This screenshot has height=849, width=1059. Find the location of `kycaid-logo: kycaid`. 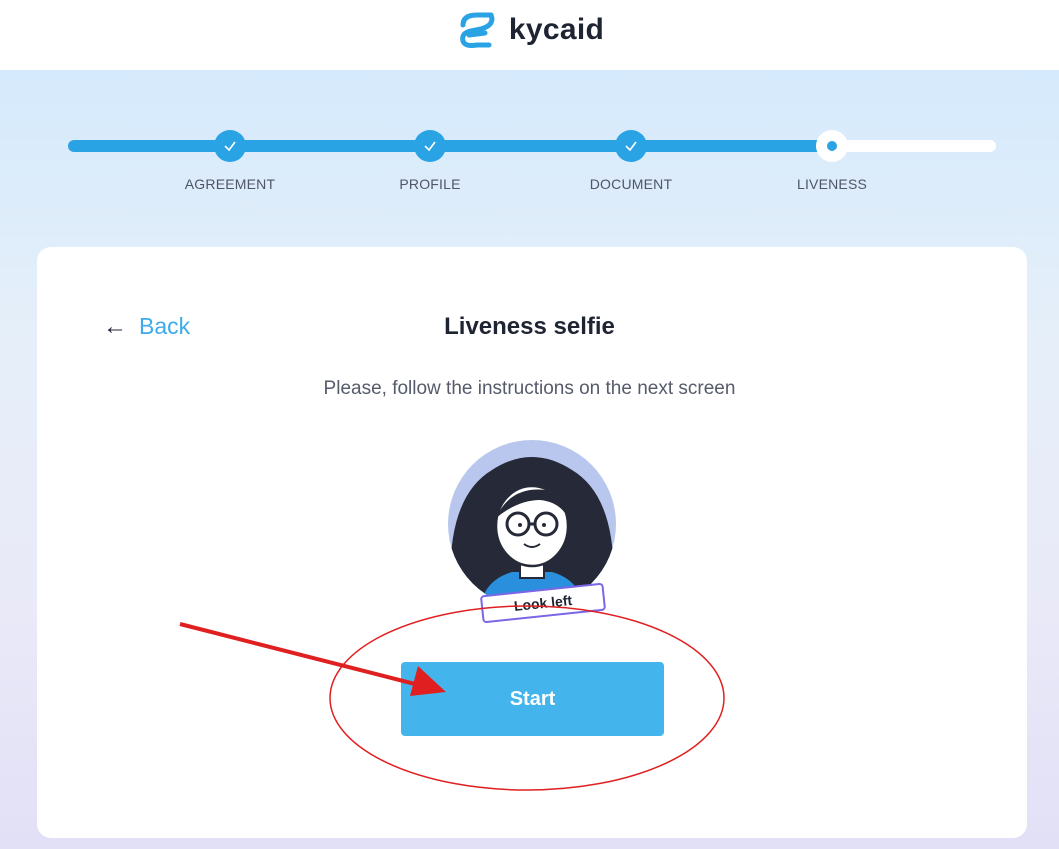

kycaid-logo: kycaid is located at coordinates (529, 30).